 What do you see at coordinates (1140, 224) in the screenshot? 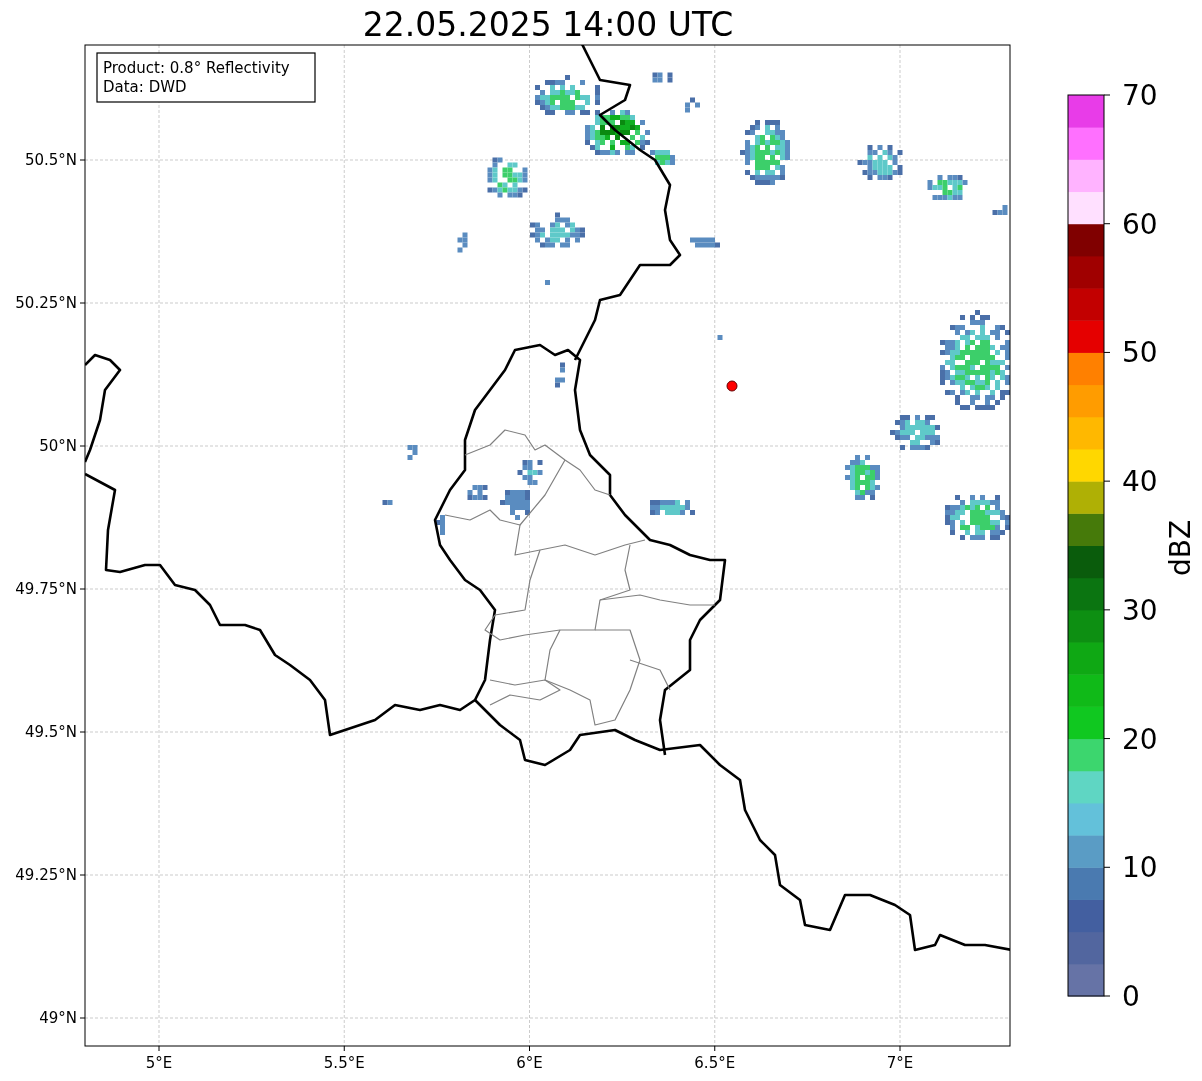
I see `colorbar-tick-label: 60` at bounding box center [1140, 224].